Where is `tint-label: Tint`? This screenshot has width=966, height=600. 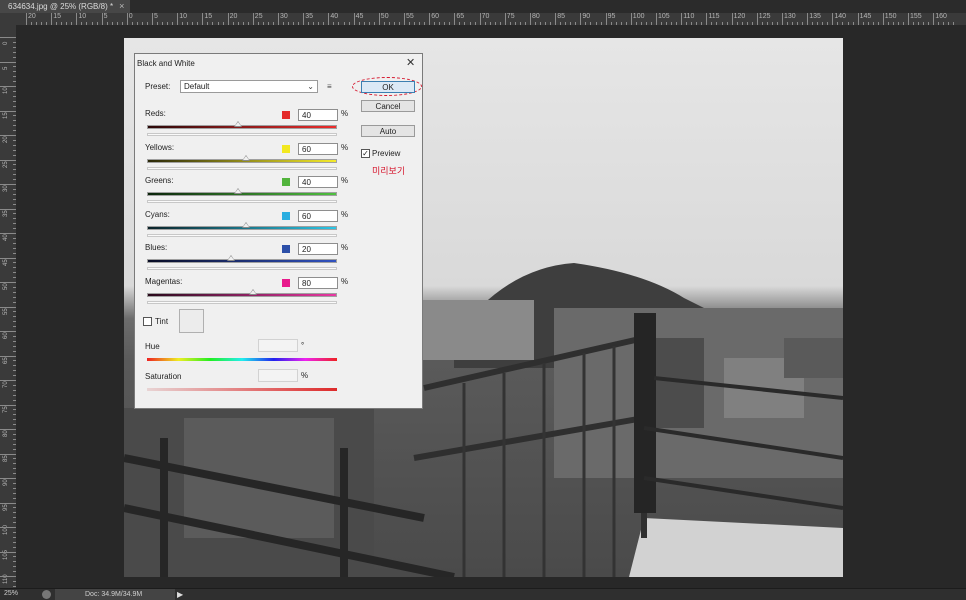 tint-label: Tint is located at coordinates (162, 321).